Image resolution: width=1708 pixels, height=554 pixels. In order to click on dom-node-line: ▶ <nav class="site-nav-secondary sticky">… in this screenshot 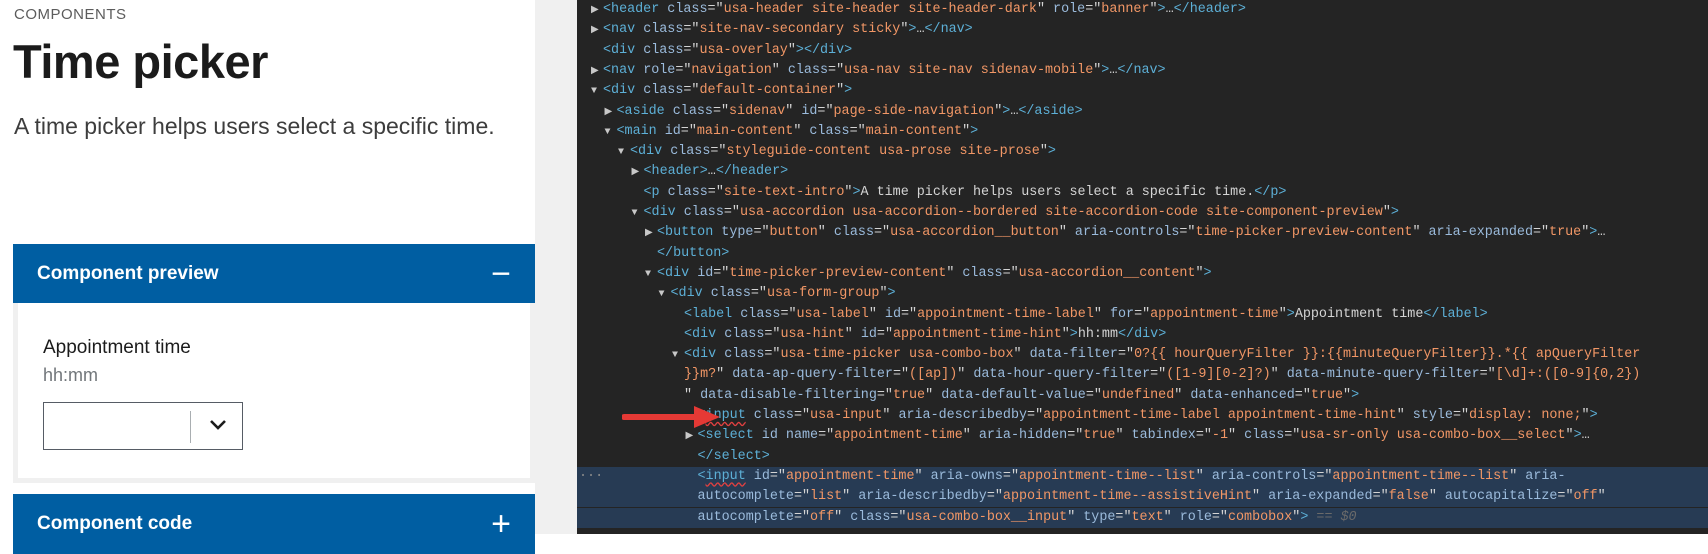, I will do `click(782, 30)`.